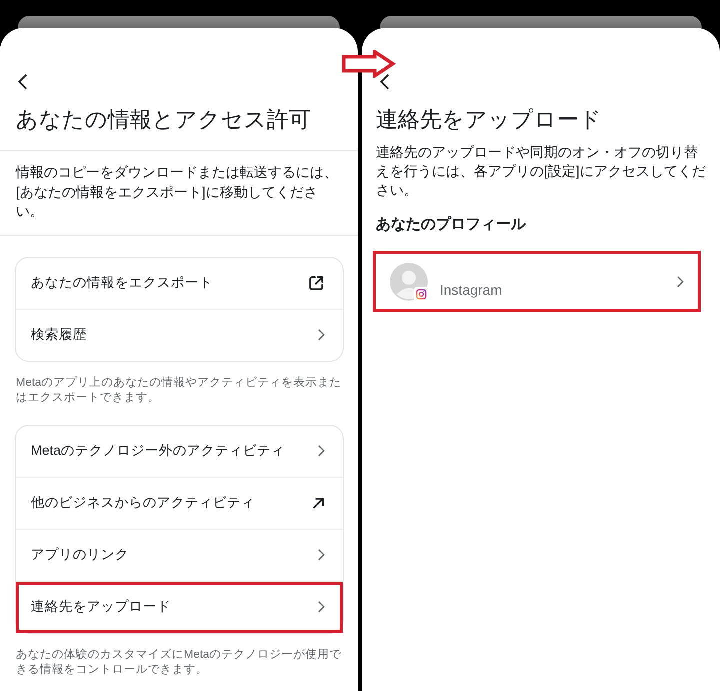 The width and height of the screenshot is (720, 691). I want to click on menu-item: 検索履歴, so click(179, 334).